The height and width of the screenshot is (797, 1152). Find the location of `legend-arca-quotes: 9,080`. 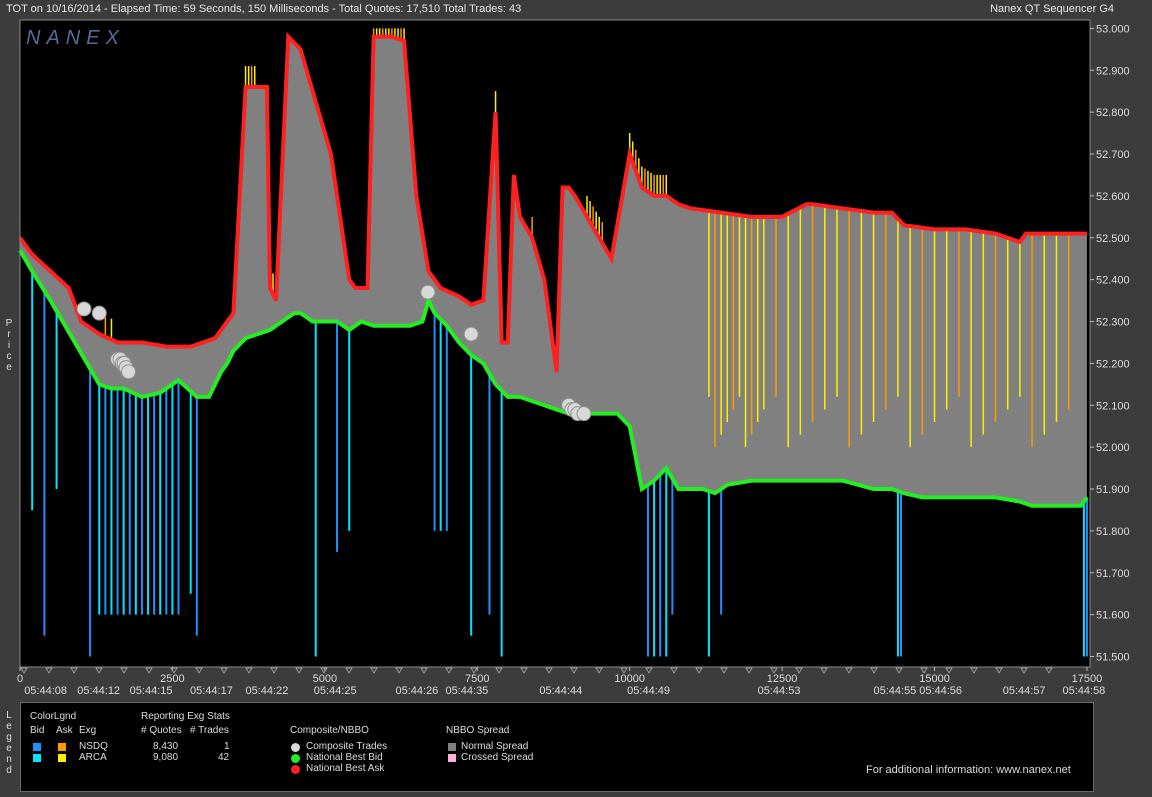

legend-arca-quotes: 9,080 is located at coordinates (166, 757).